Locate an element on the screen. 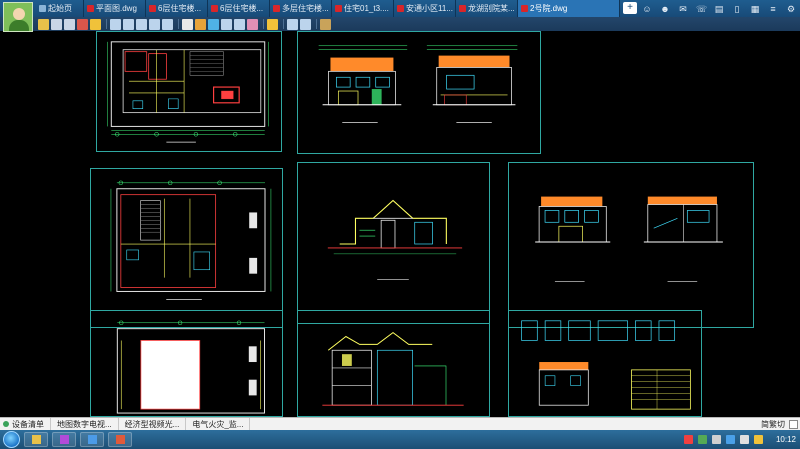 This screenshot has height=449, width=800. floor-plan-drawing is located at coordinates (191, 367).